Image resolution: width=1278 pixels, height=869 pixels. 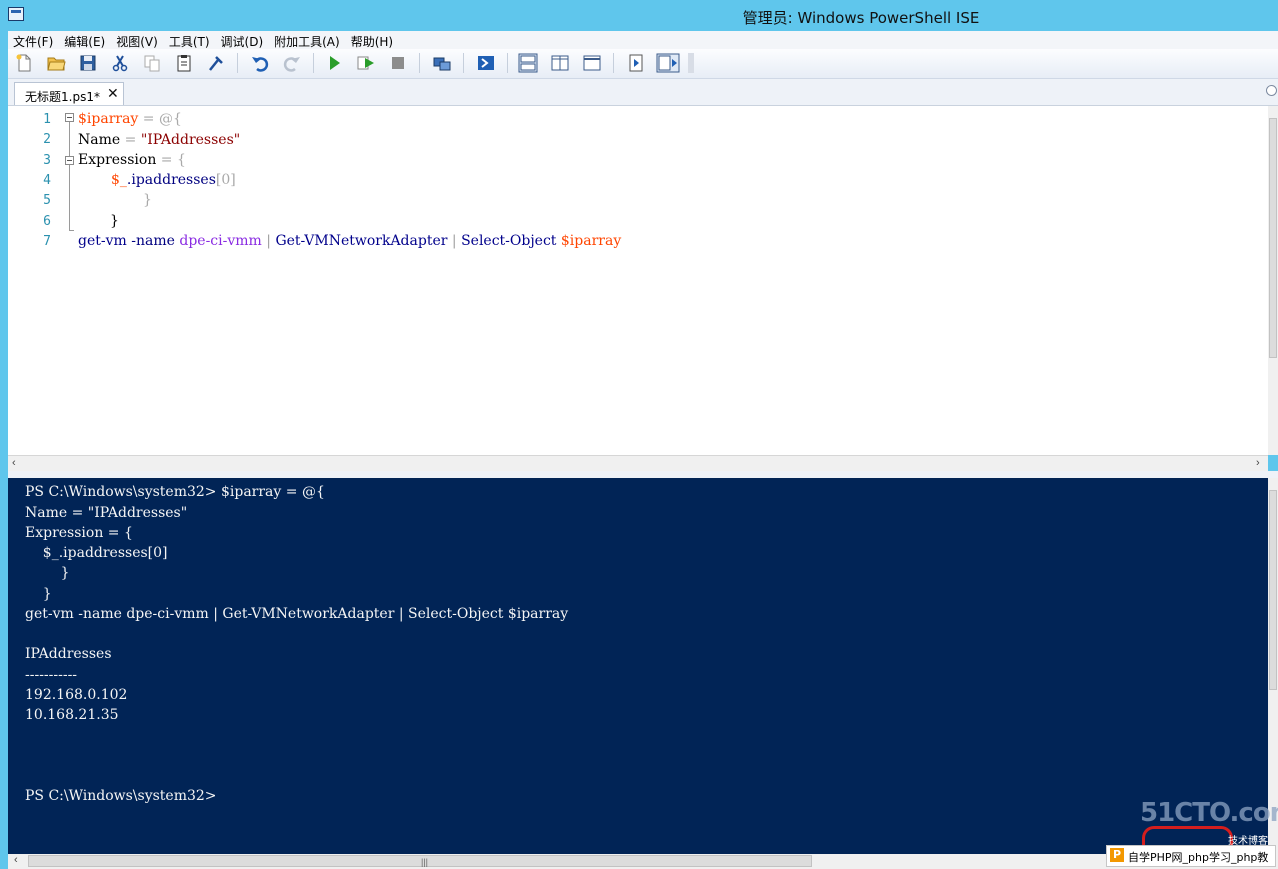 I want to click on cut-icon, so click(x=120, y=63).